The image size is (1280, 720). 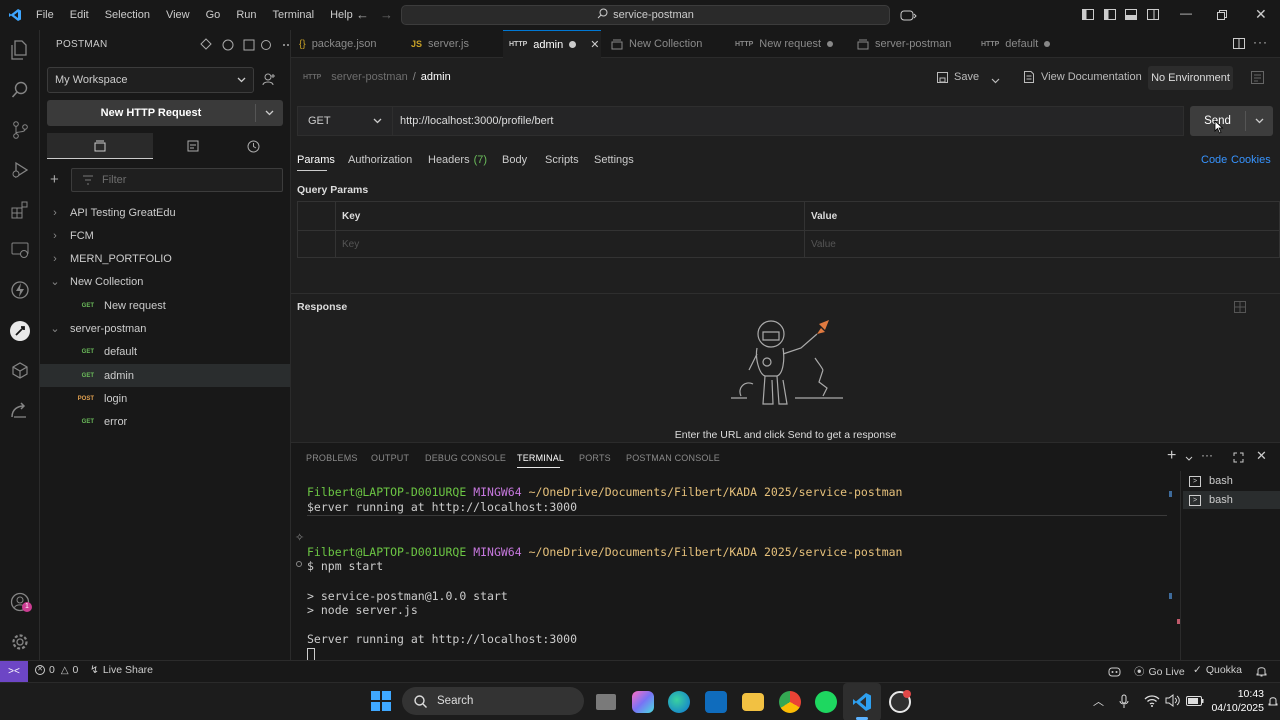 What do you see at coordinates (1114, 672) in the screenshot?
I see `copilot-status-icon` at bounding box center [1114, 672].